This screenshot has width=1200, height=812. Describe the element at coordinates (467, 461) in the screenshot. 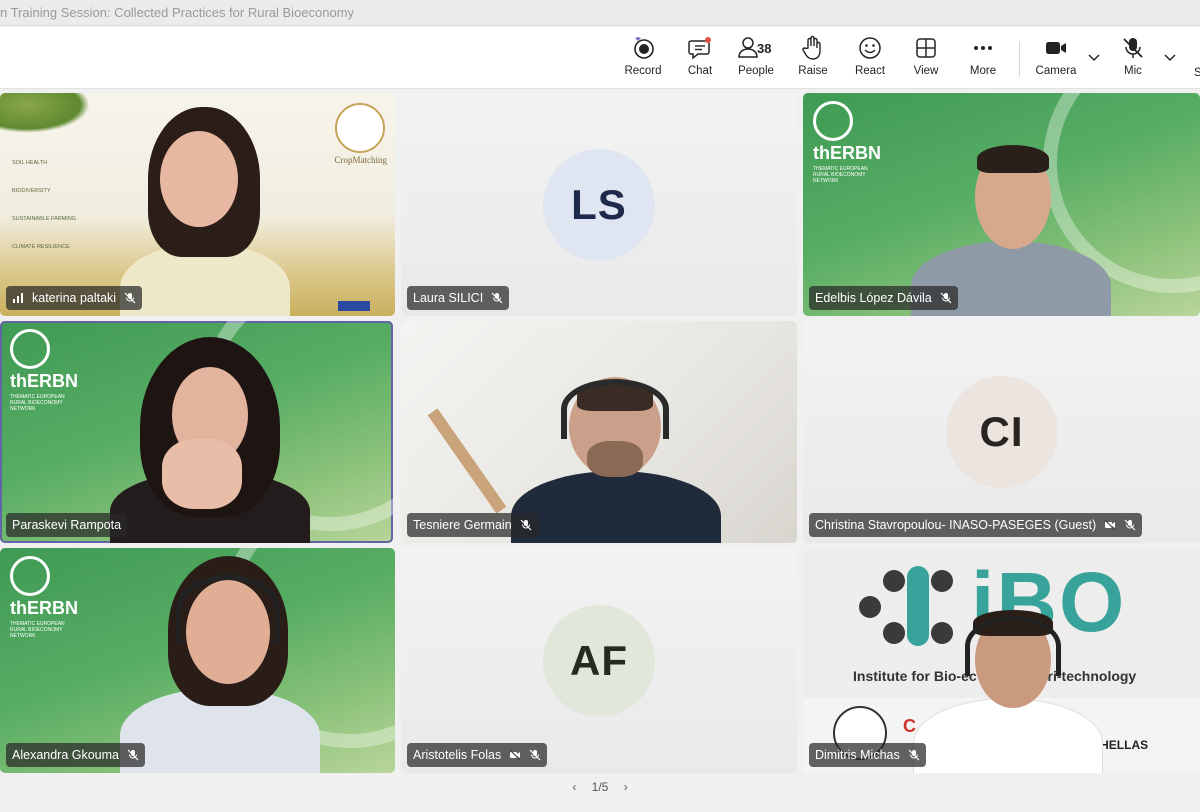

I see `background-object` at that location.